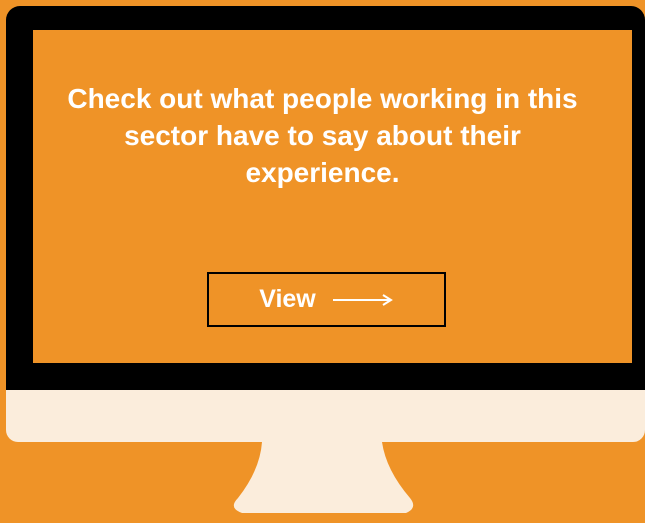  I want to click on long-arrow-right-icon, so click(362, 299).